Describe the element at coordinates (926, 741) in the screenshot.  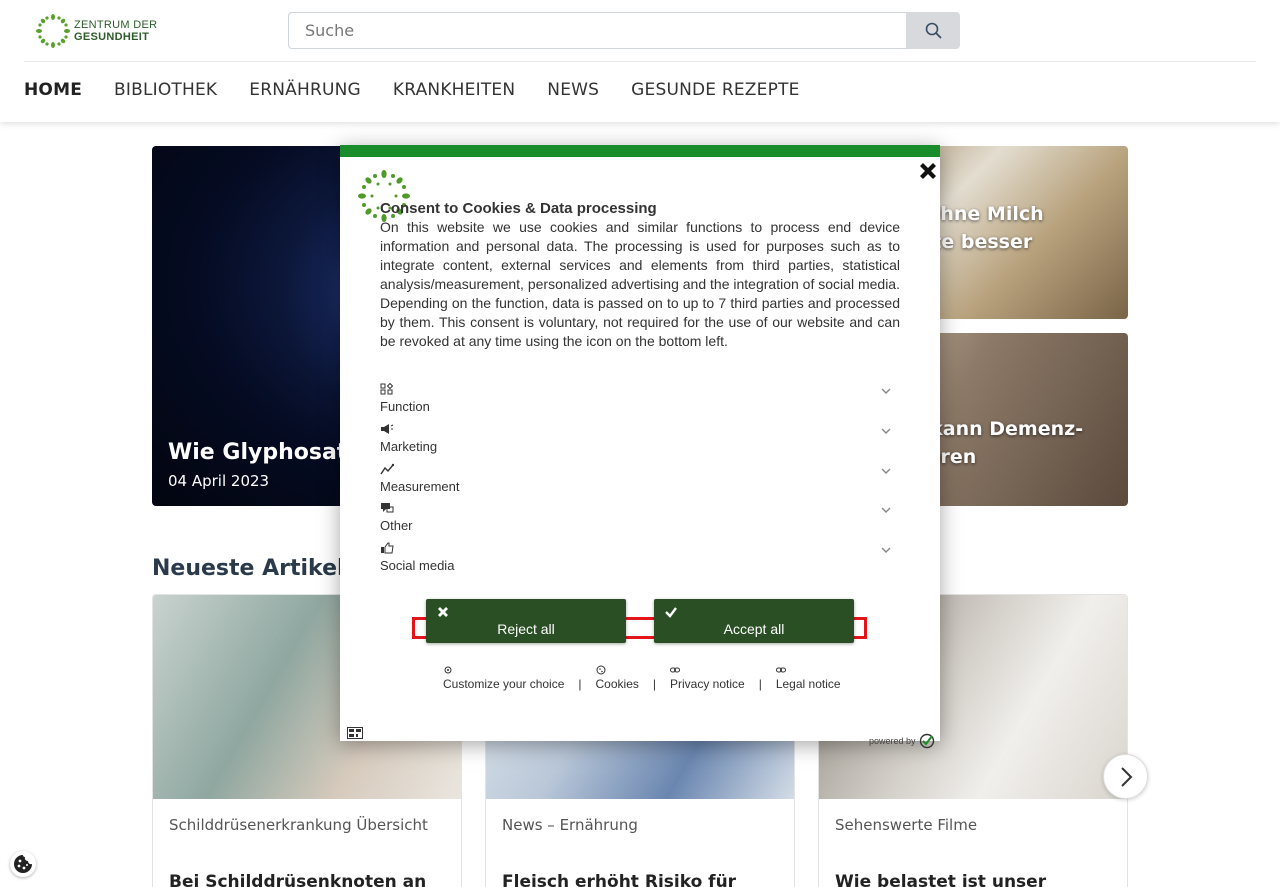
I see `consent-provider-logo-icon` at that location.